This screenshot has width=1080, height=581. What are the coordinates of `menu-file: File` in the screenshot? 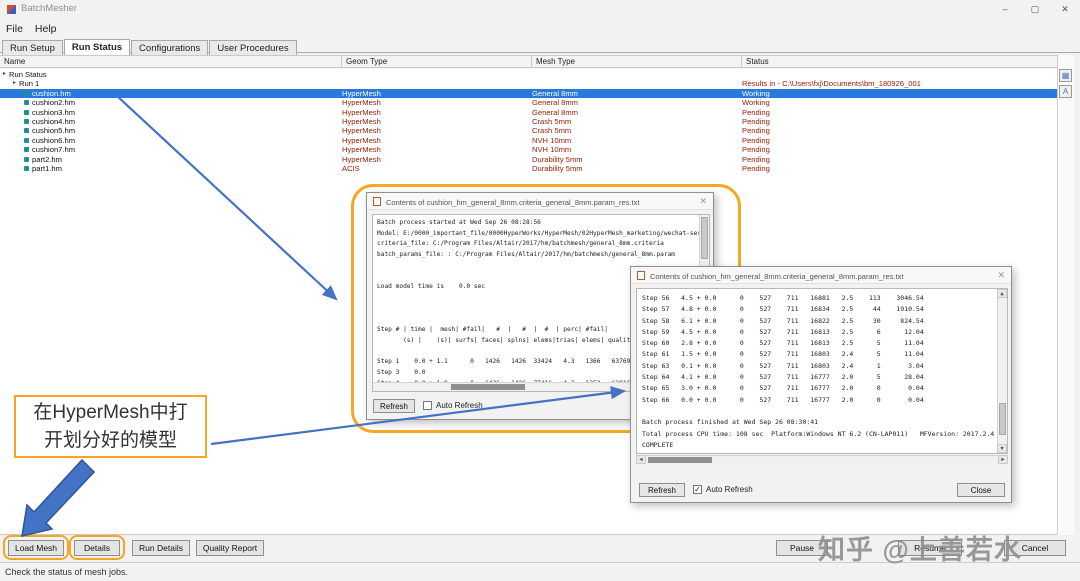 It's located at (14, 28).